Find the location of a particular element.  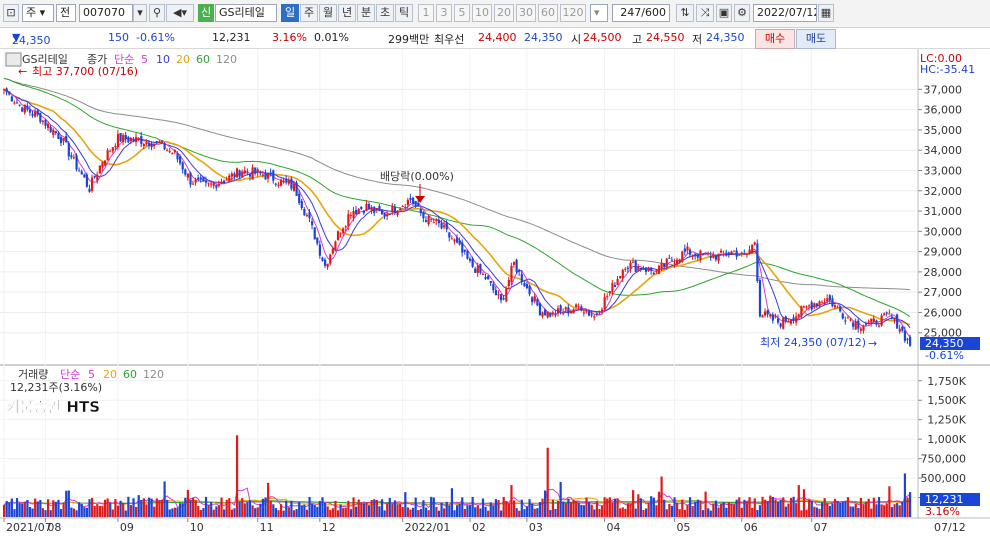

trend-icon: ⤨ is located at coordinates (705, 13).